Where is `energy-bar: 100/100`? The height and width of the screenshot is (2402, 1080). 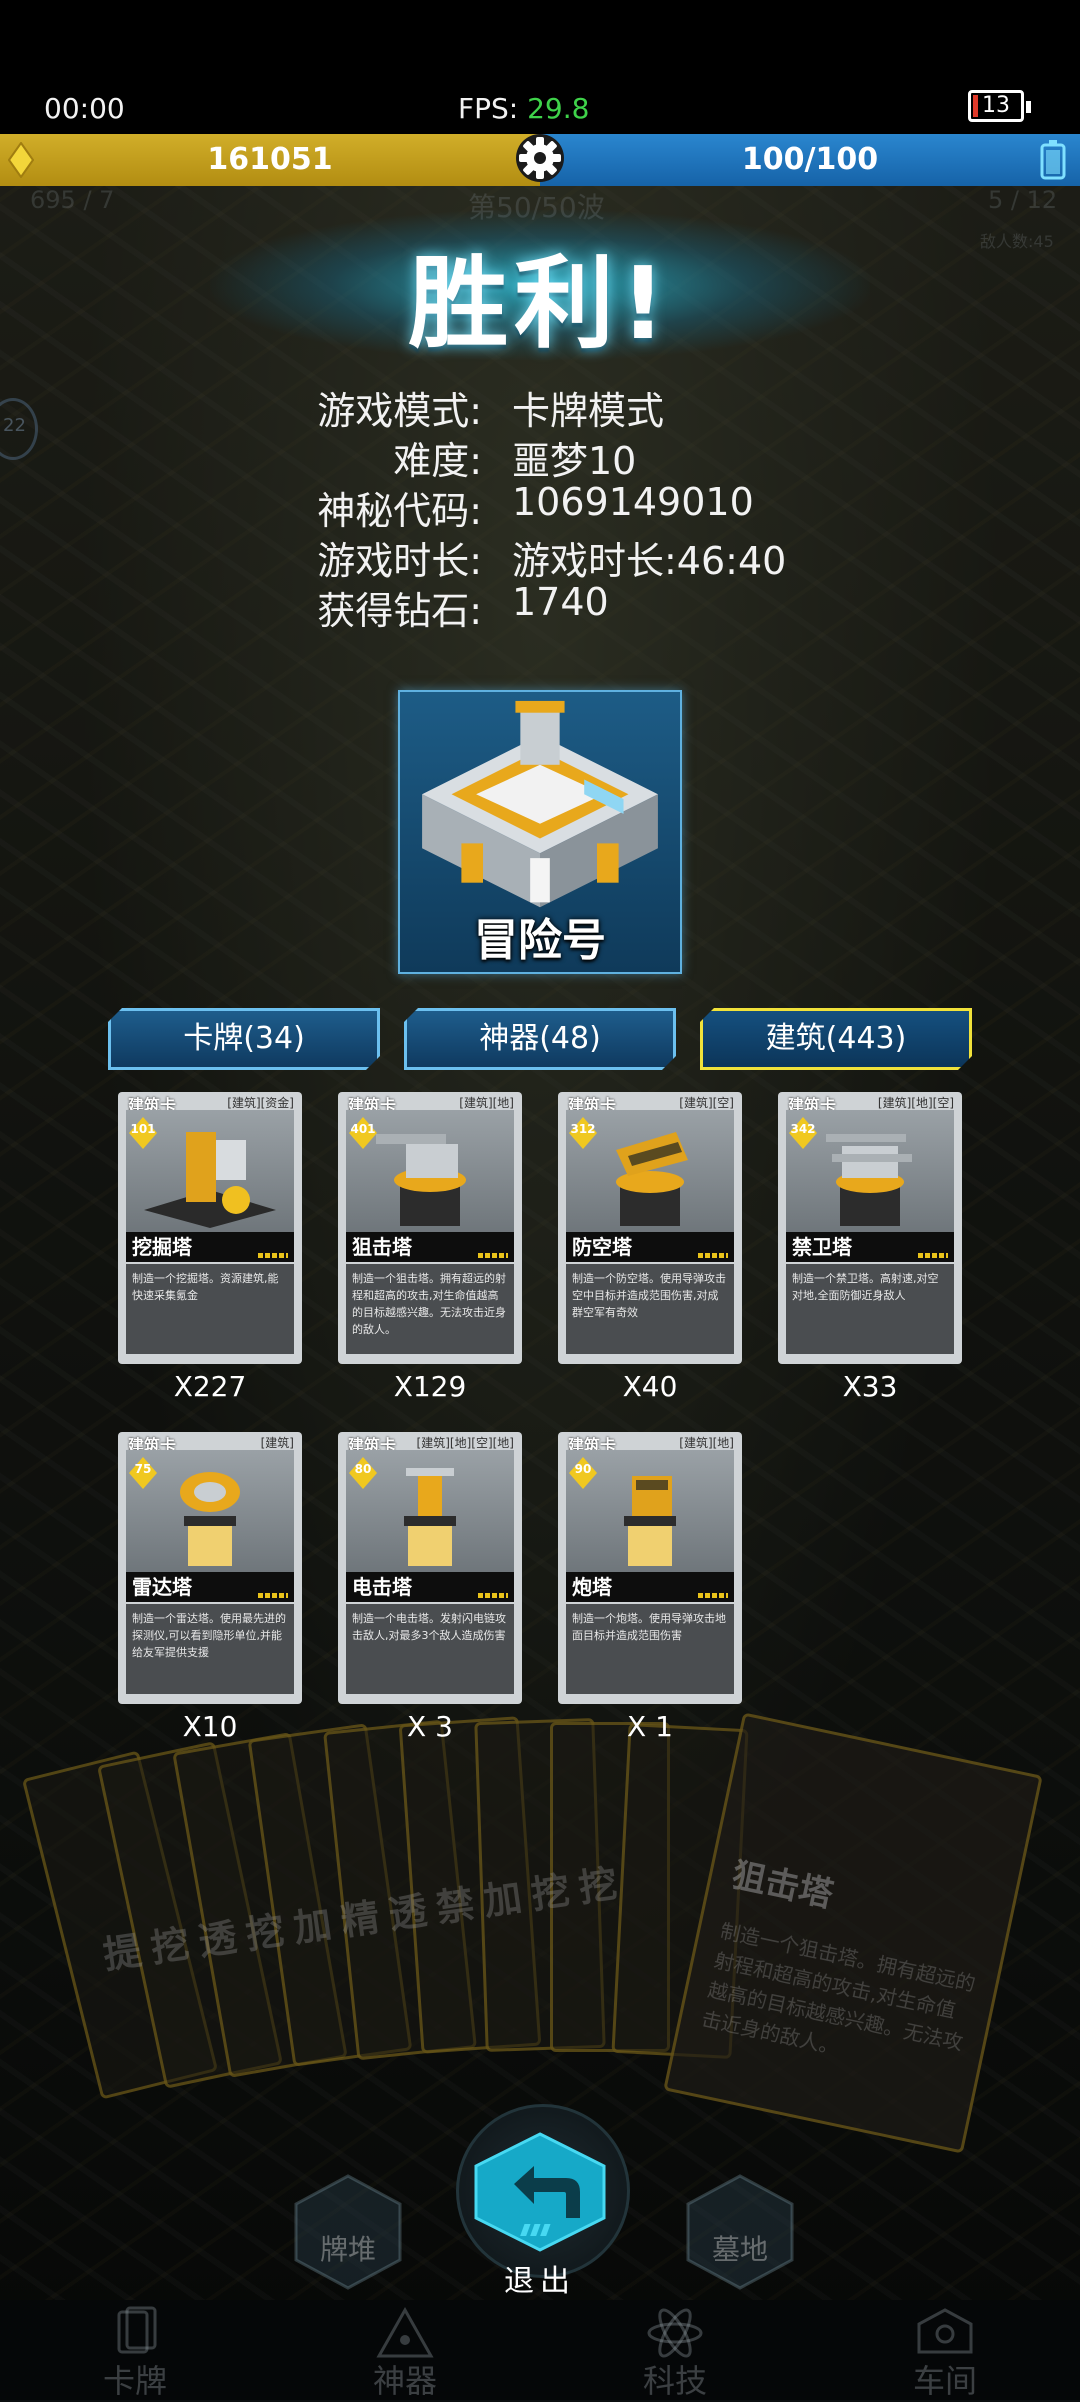 energy-bar: 100/100 is located at coordinates (810, 160).